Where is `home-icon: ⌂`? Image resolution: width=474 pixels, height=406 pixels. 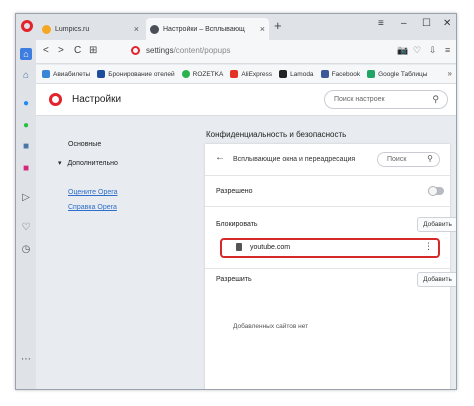 home-icon: ⌂ is located at coordinates (26, 76).